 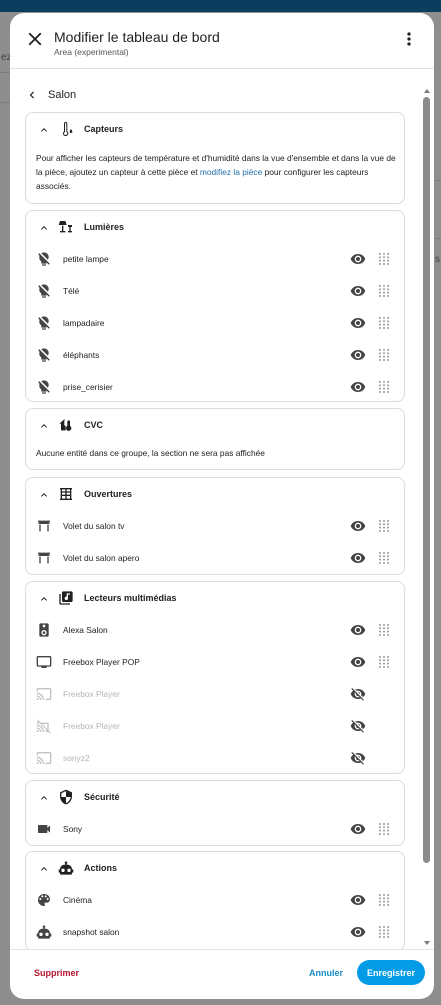 I want to click on save-button: Enregistrer, so click(x=391, y=972).